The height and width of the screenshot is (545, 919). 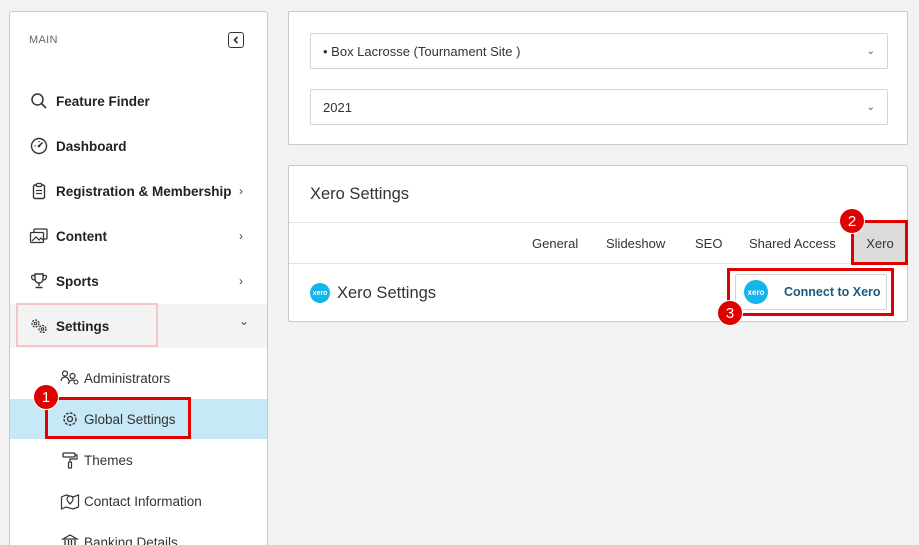 What do you see at coordinates (599, 51) in the screenshot?
I see `site-select: • Box Lacrosse (Tournament Site ) ⌄` at bounding box center [599, 51].